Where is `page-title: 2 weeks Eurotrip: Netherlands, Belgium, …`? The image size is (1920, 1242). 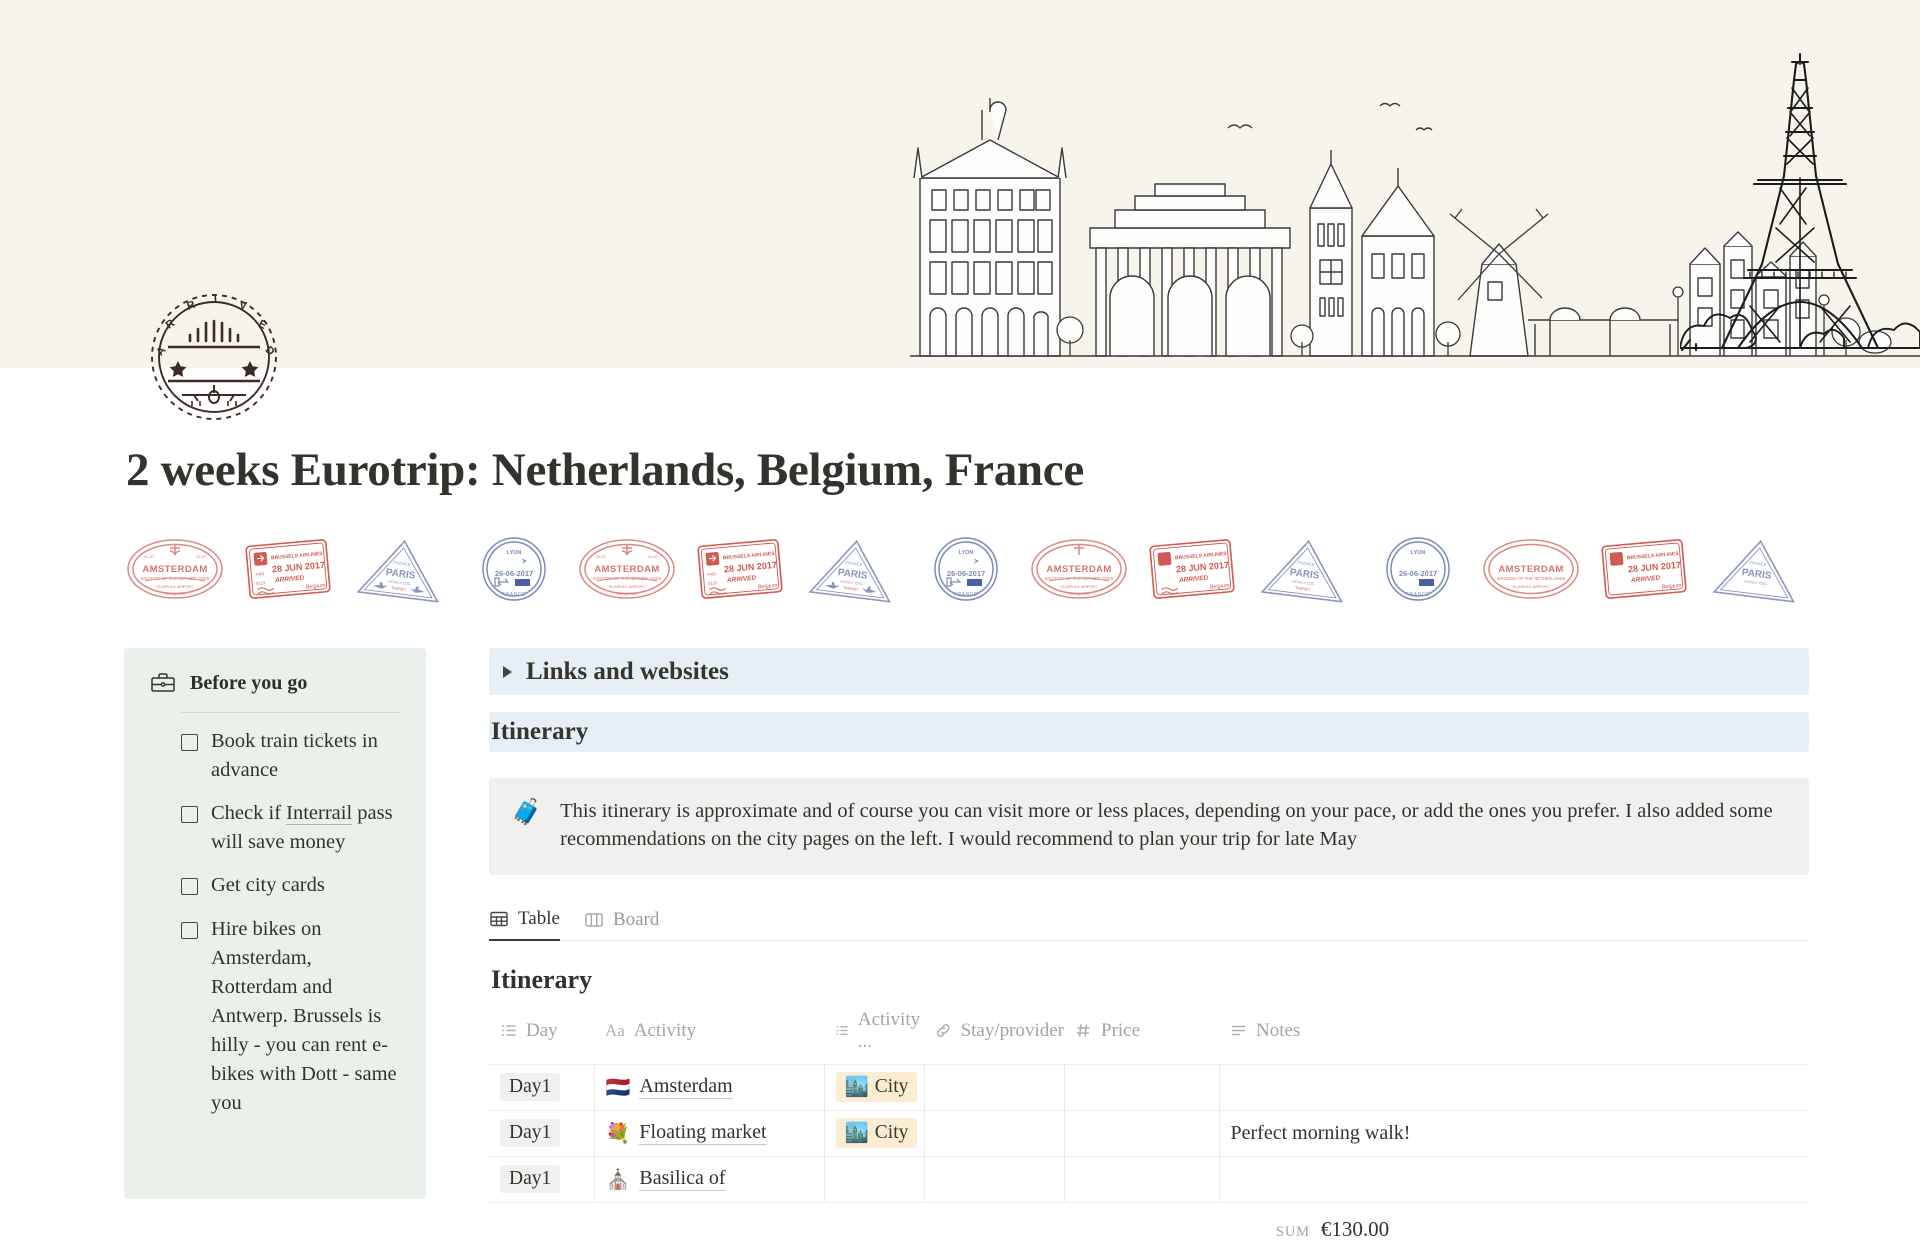
page-title: 2 weeks Eurotrip: Netherlands, Belgium, … is located at coordinates (776, 470).